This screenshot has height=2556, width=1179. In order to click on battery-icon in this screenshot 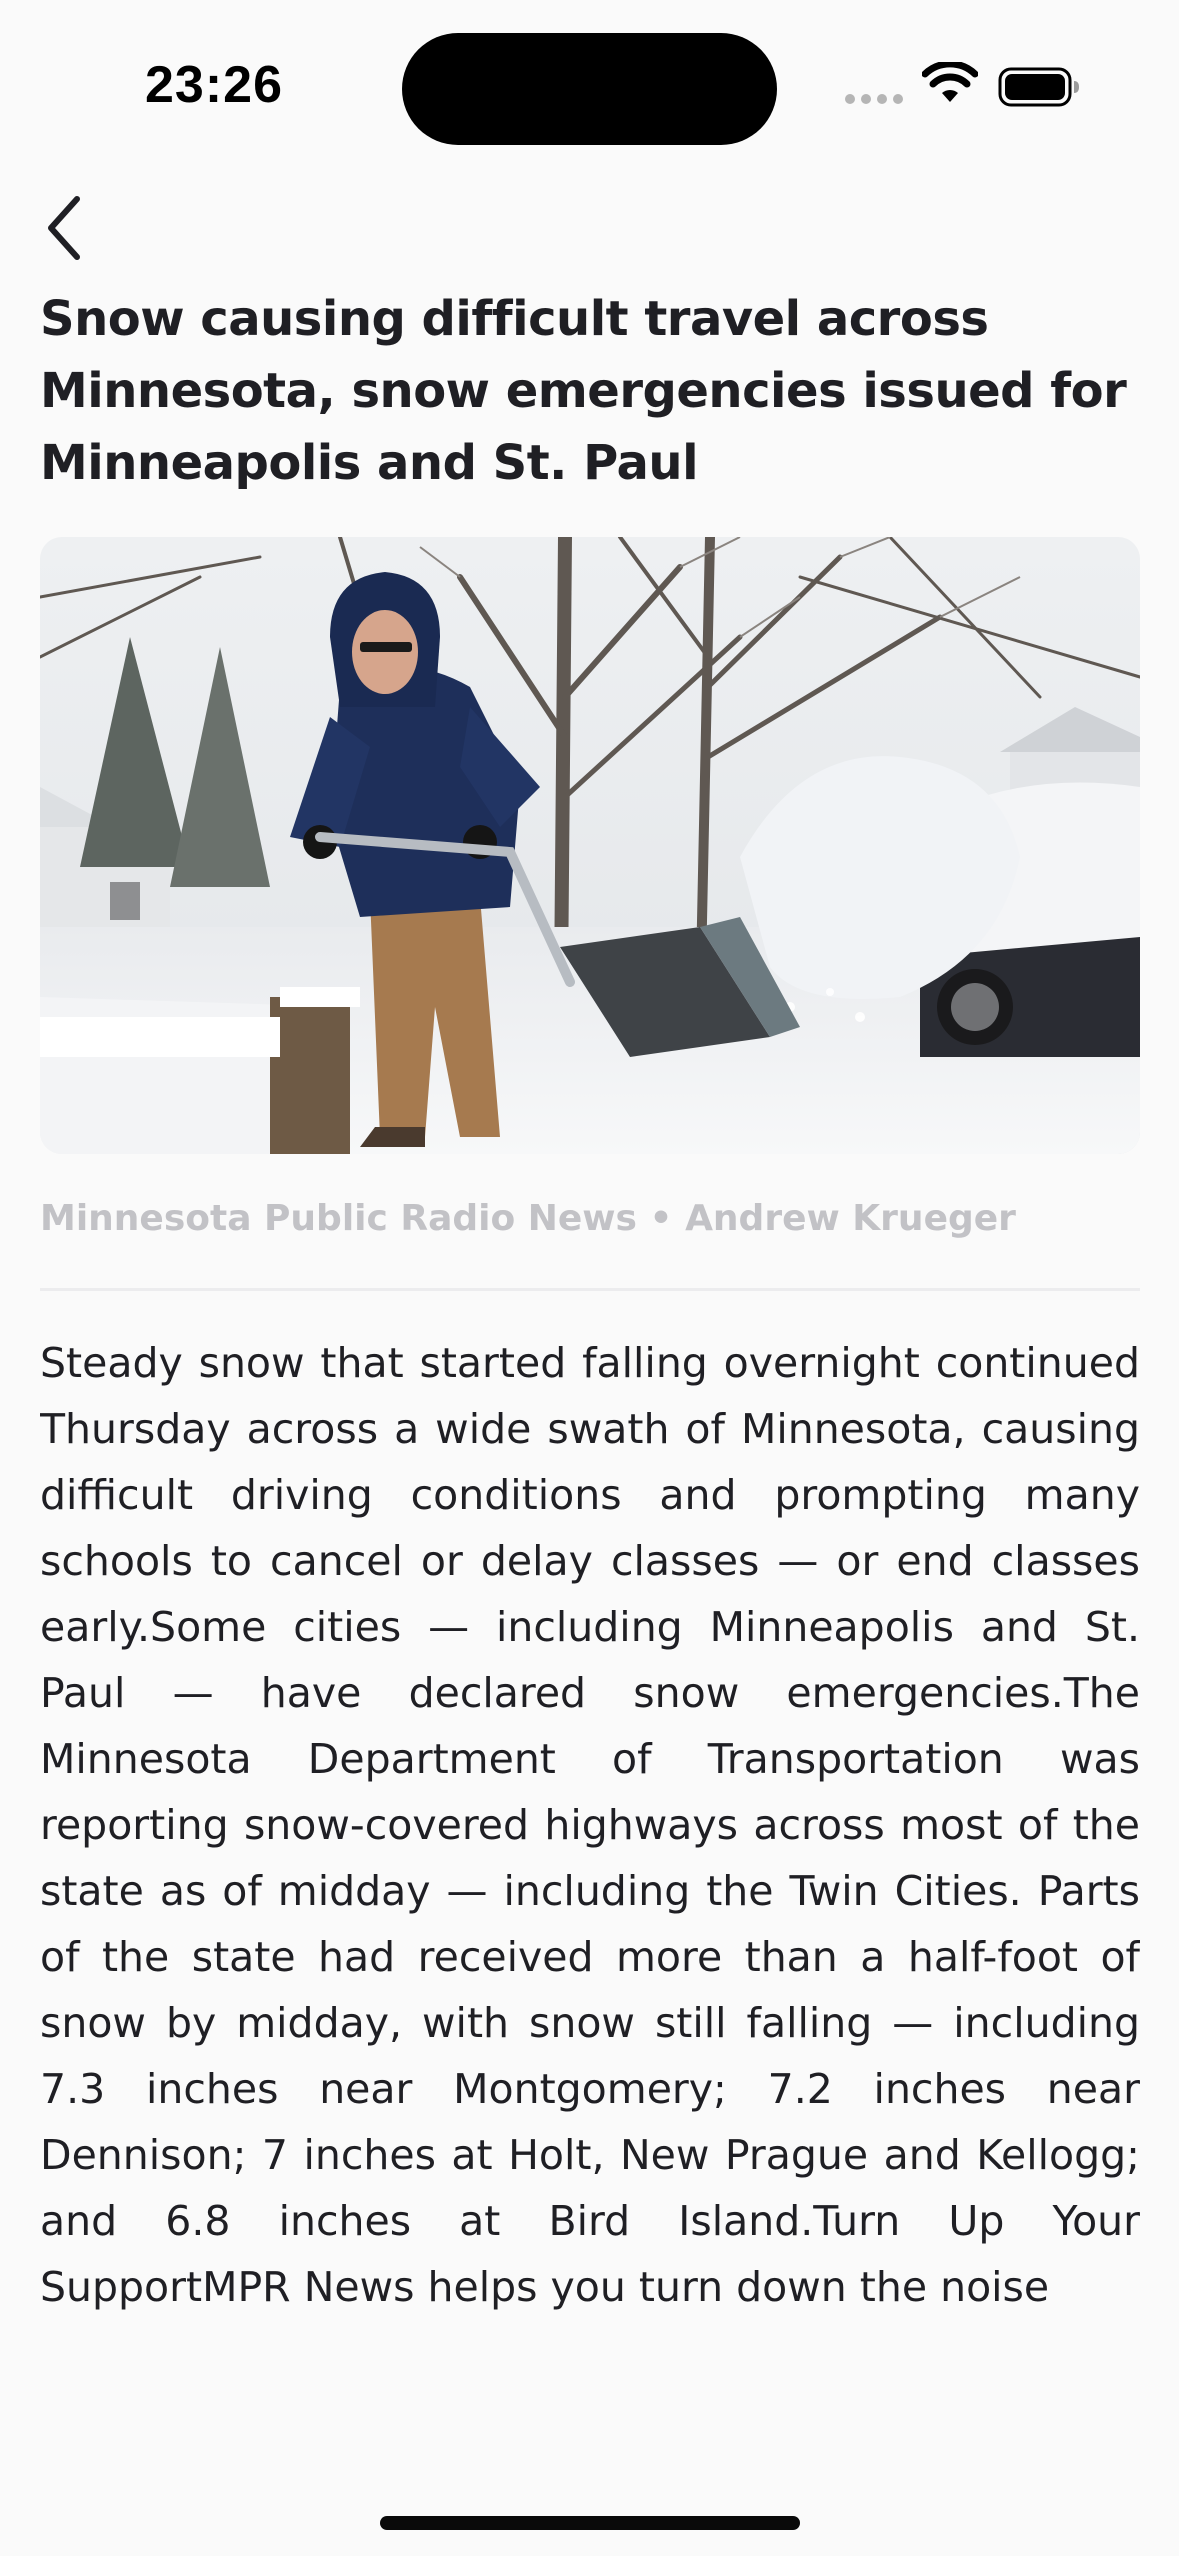, I will do `click(1038, 87)`.